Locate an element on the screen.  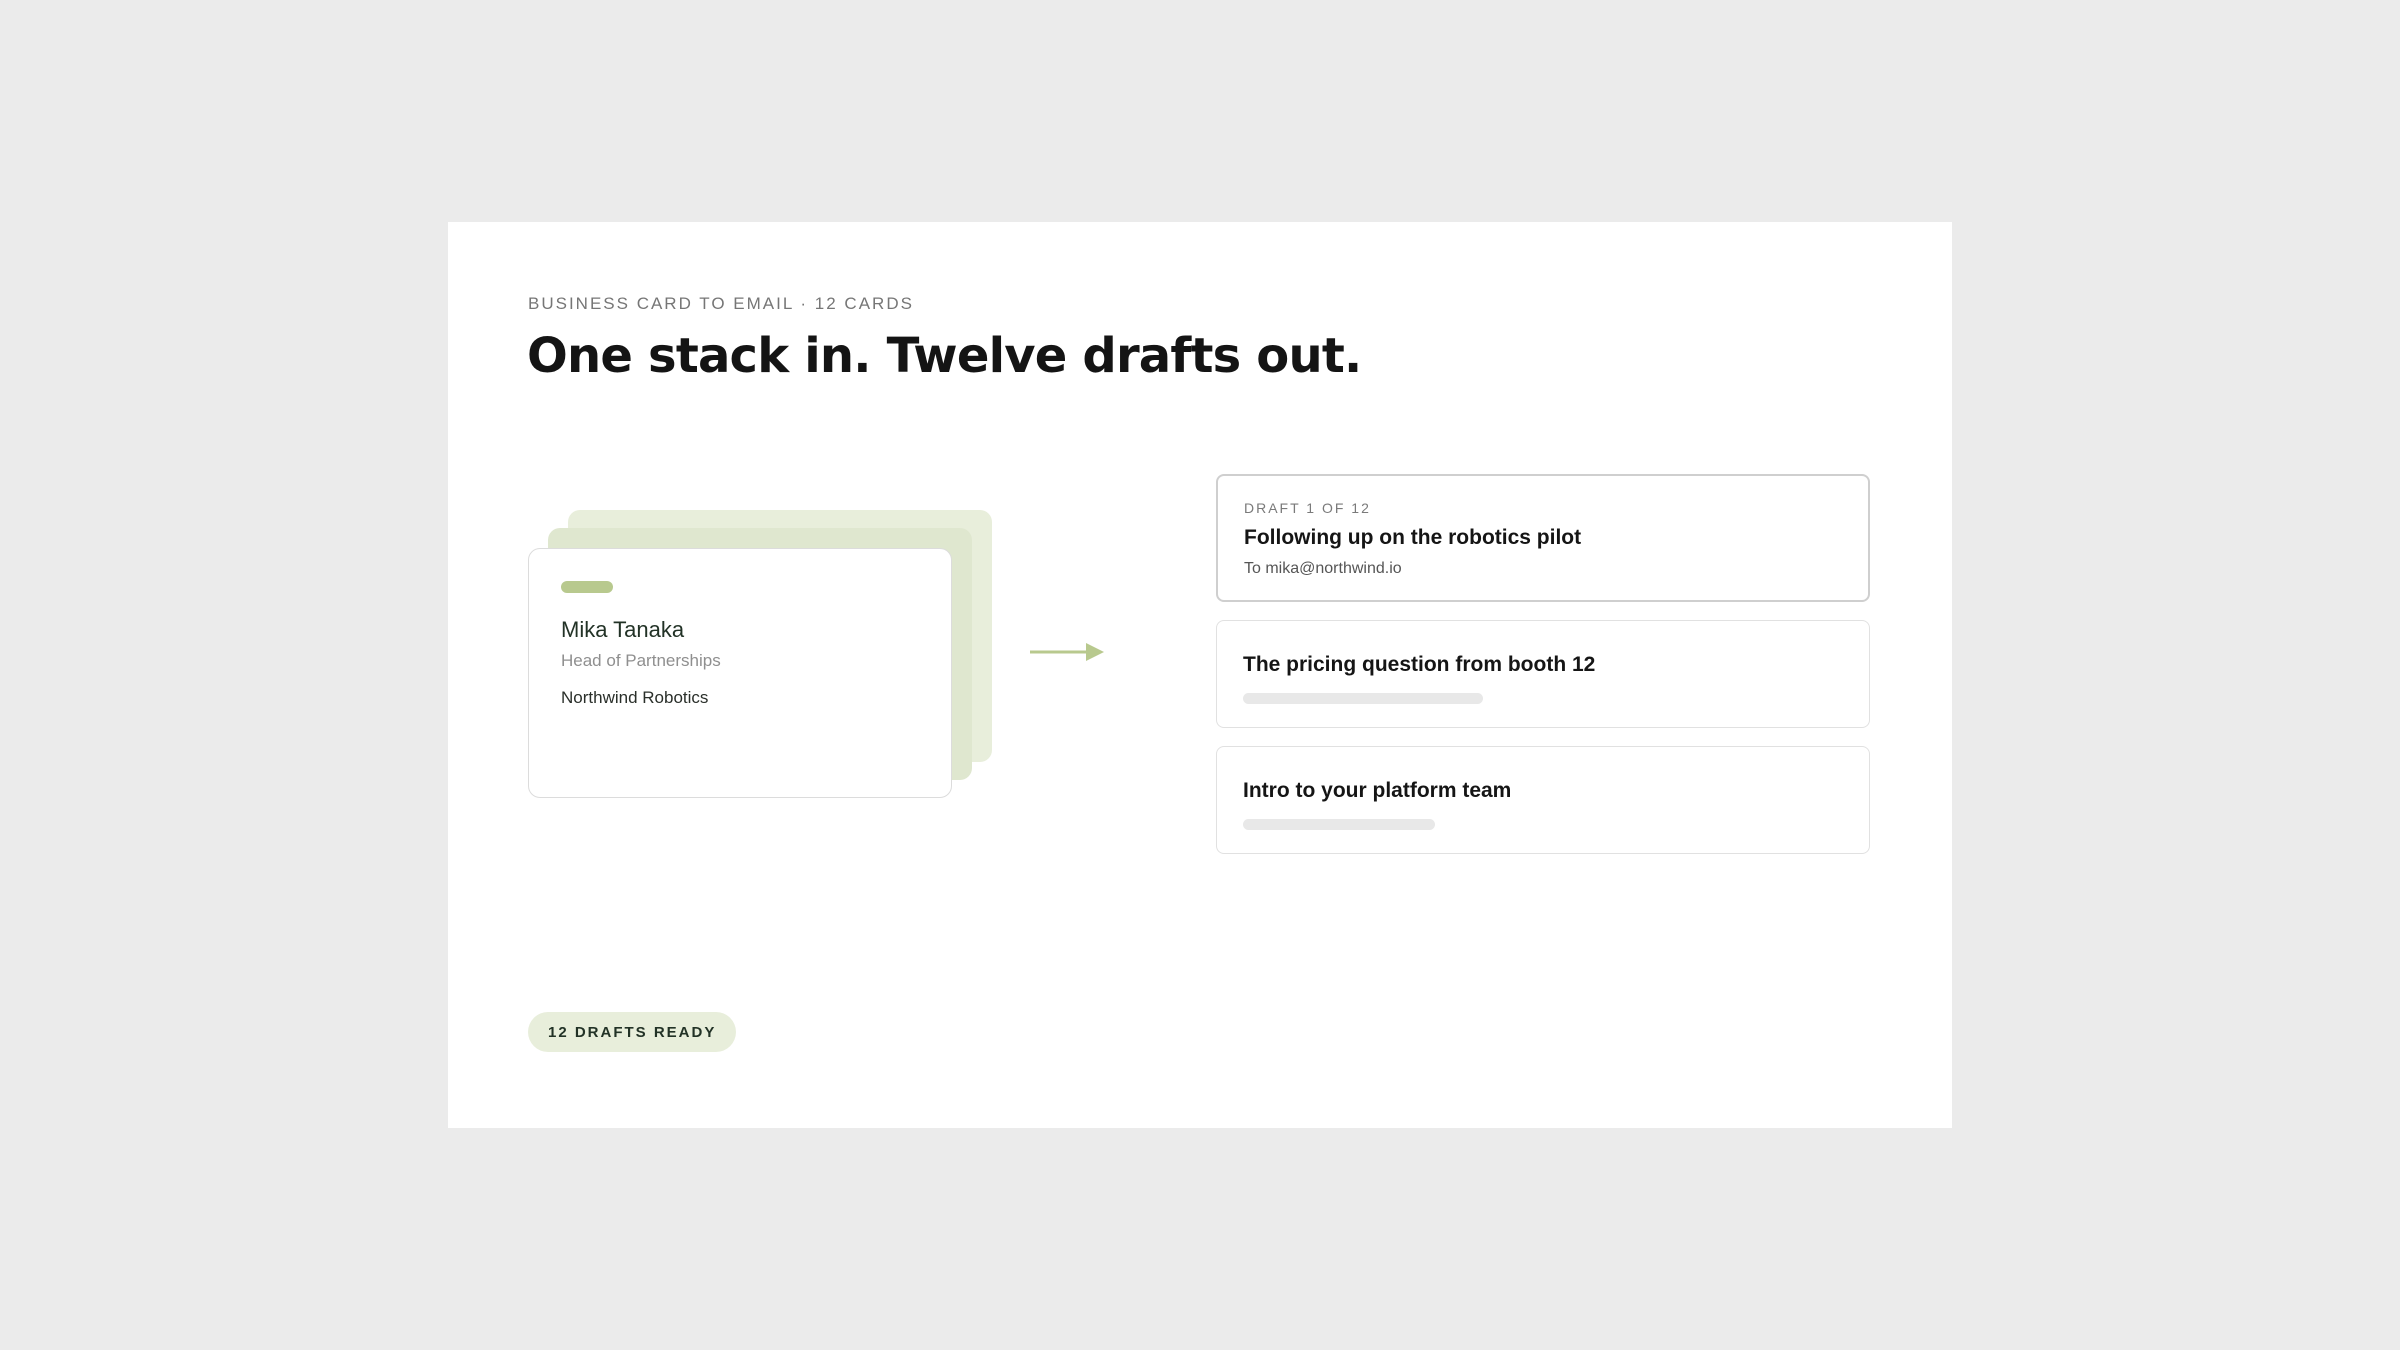
page-title: One stack in. Twelve drafts out. is located at coordinates (944, 356).